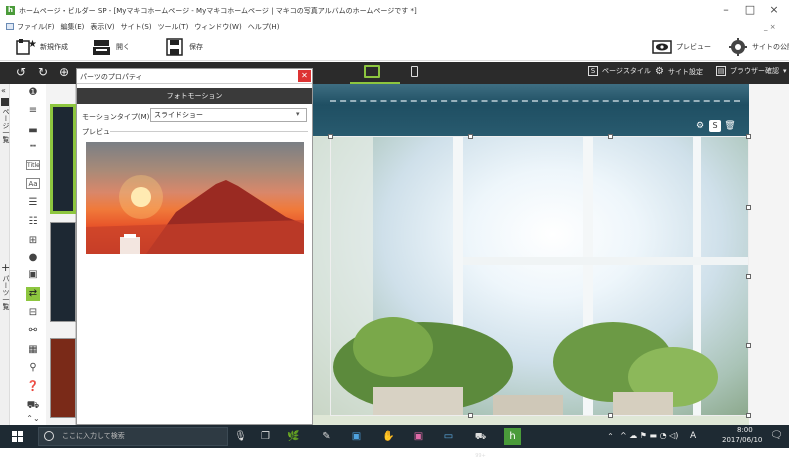 The width and height of the screenshot is (789, 465). I want to click on info-icon: ❶, so click(33, 93).